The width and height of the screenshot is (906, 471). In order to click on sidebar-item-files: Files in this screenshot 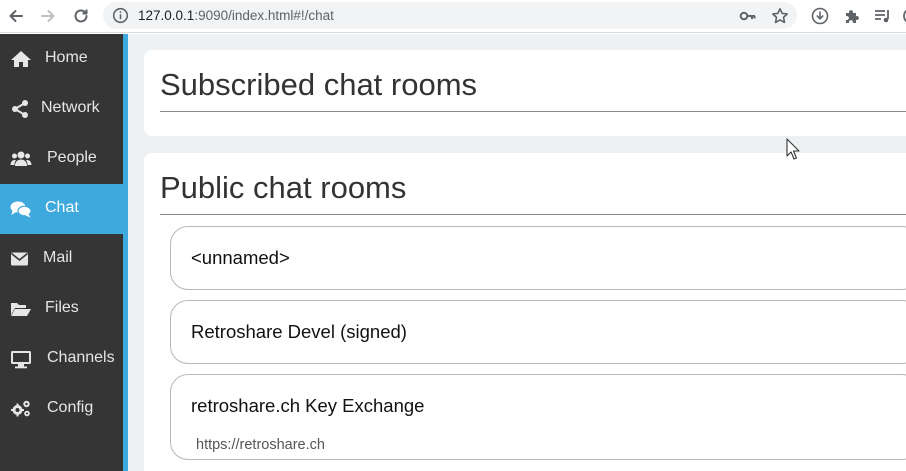, I will do `click(61, 309)`.